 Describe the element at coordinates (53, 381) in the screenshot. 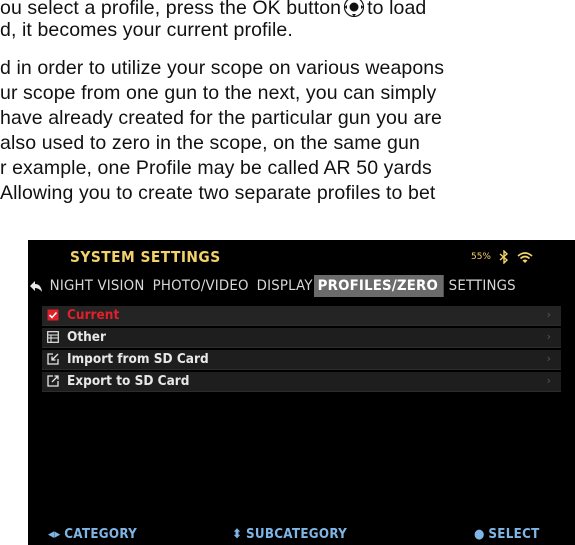

I see `export-icon` at that location.